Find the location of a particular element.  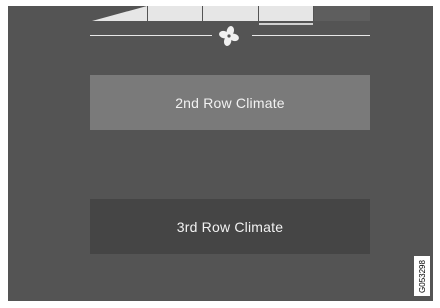

fan-divider-right is located at coordinates (311, 35).